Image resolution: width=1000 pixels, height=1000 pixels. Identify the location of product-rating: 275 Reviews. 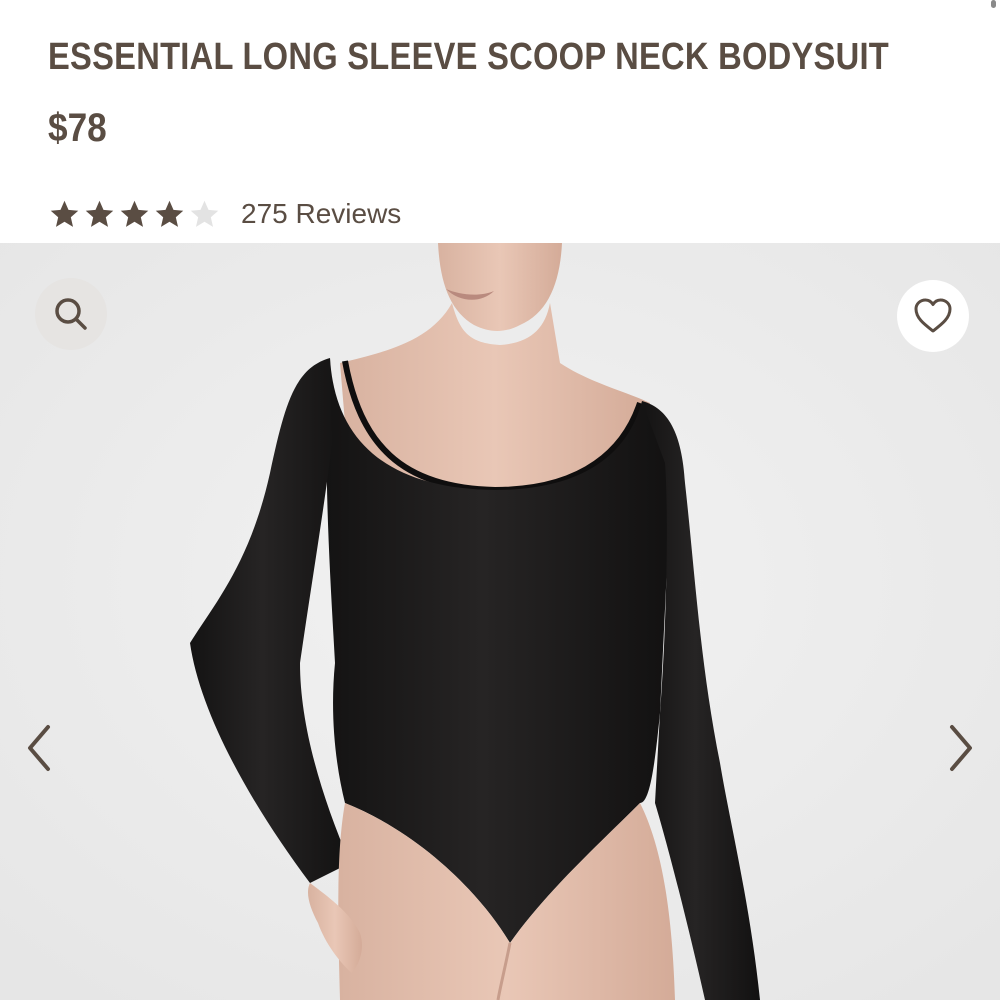
(224, 214).